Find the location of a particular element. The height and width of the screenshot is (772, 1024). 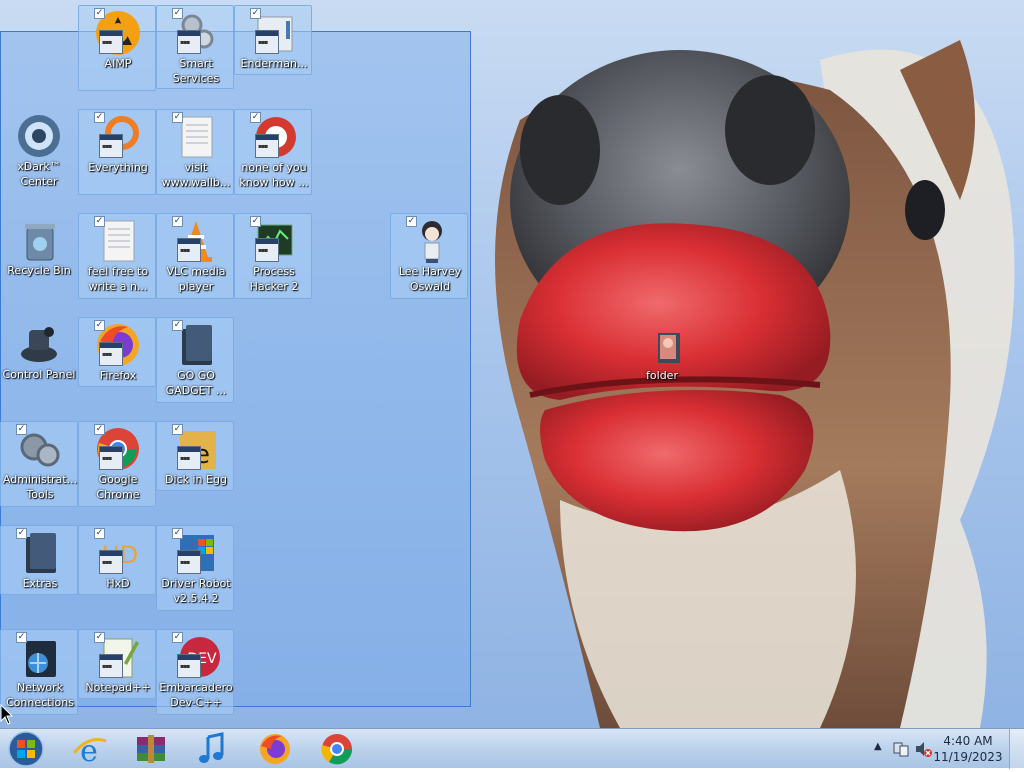

desktop-icon-embarcadero-devcpp: DEV ✓ Embarcadero Dev-C++ is located at coordinates (195, 672).